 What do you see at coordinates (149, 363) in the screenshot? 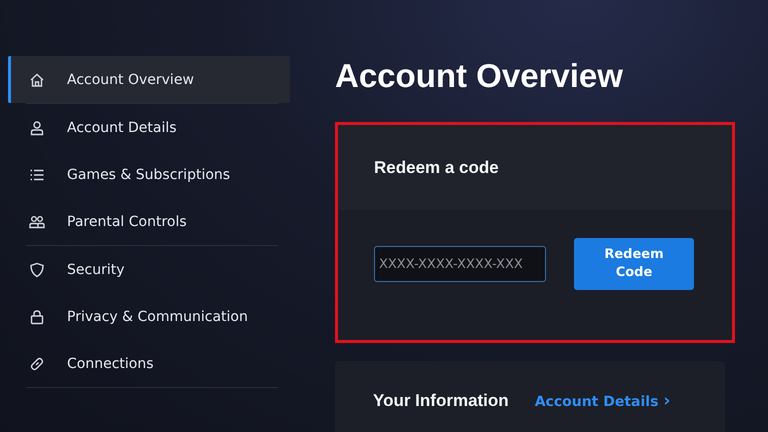
I see `sidebar-item: Connections` at bounding box center [149, 363].